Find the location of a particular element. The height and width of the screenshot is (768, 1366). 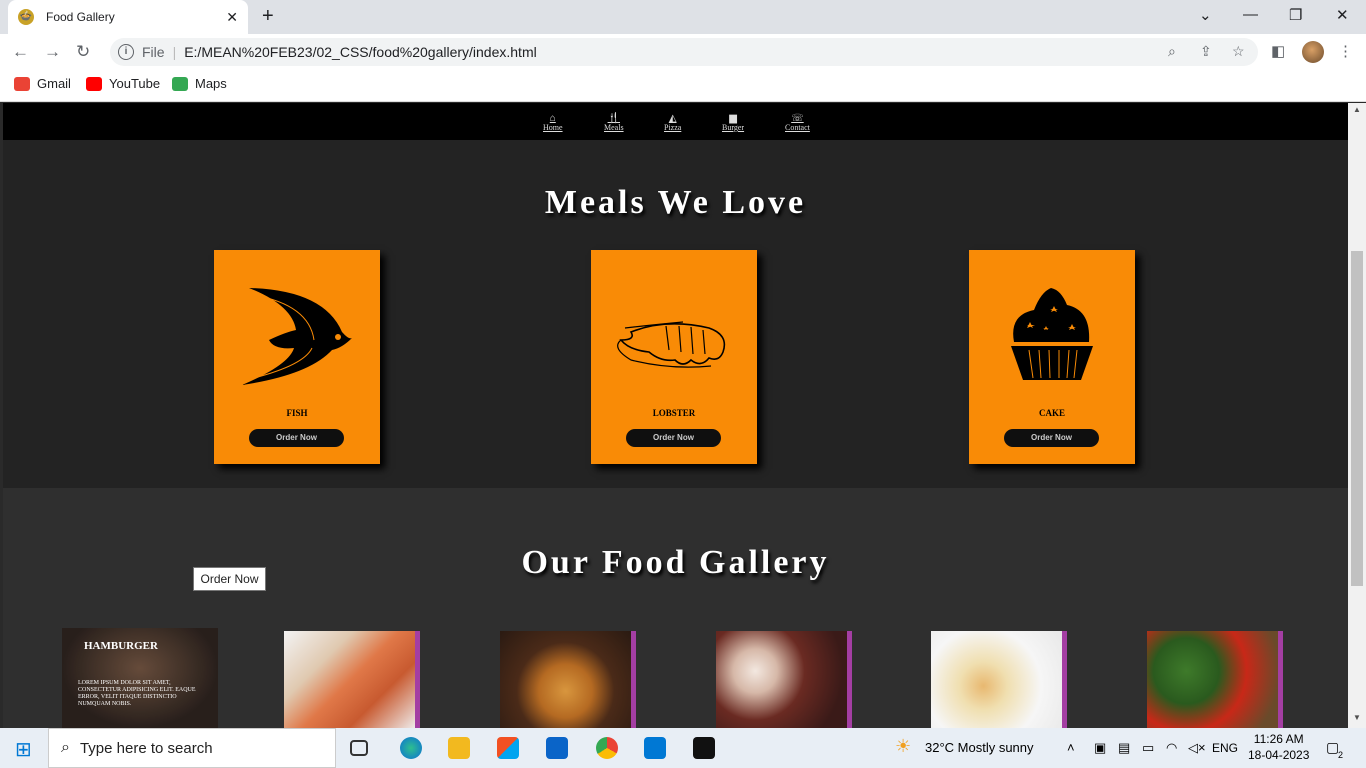

tray-overflow-icon: ˄ is located at coordinates (1071, 747).